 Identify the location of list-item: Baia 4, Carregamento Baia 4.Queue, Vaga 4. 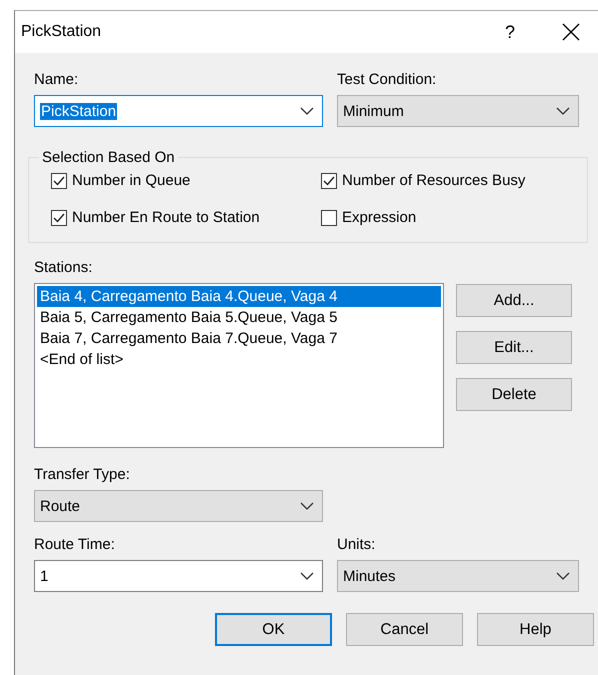
(239, 296).